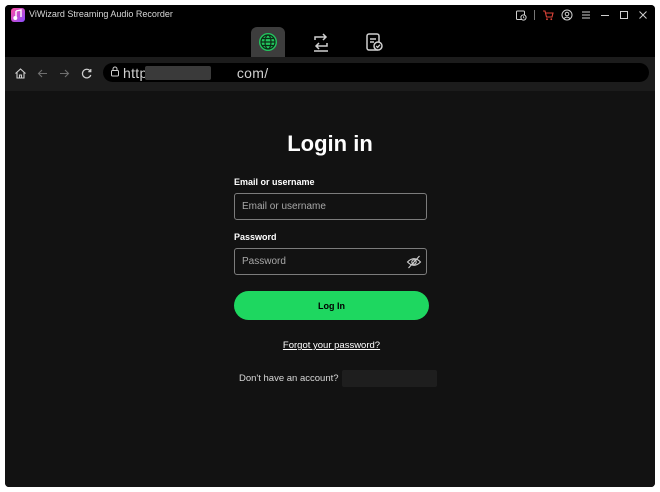 Image resolution: width=660 pixels, height=492 pixels. What do you see at coordinates (586, 15) in the screenshot?
I see `menu-icon` at bounding box center [586, 15].